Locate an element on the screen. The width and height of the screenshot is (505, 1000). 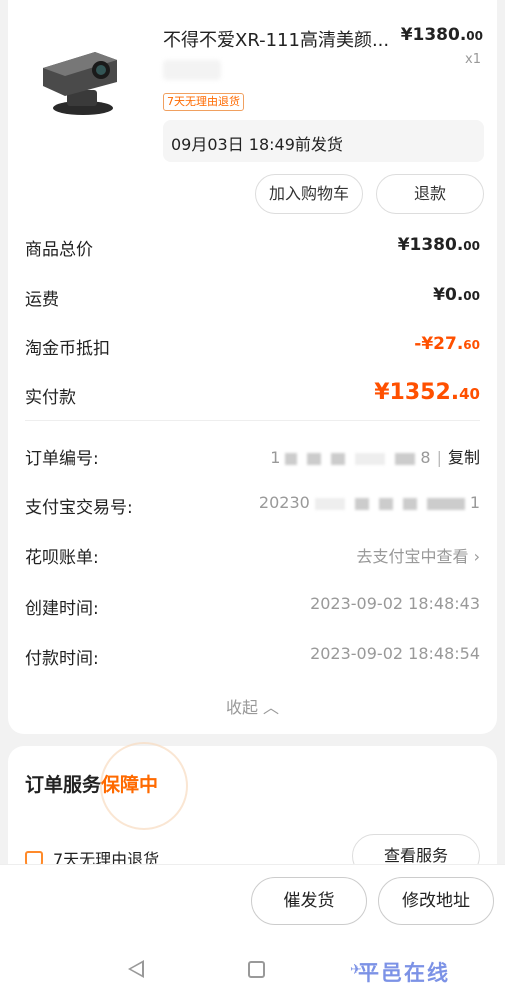
created-time-value: 2023-09-02 18:48:43 is located at coordinates (395, 603).